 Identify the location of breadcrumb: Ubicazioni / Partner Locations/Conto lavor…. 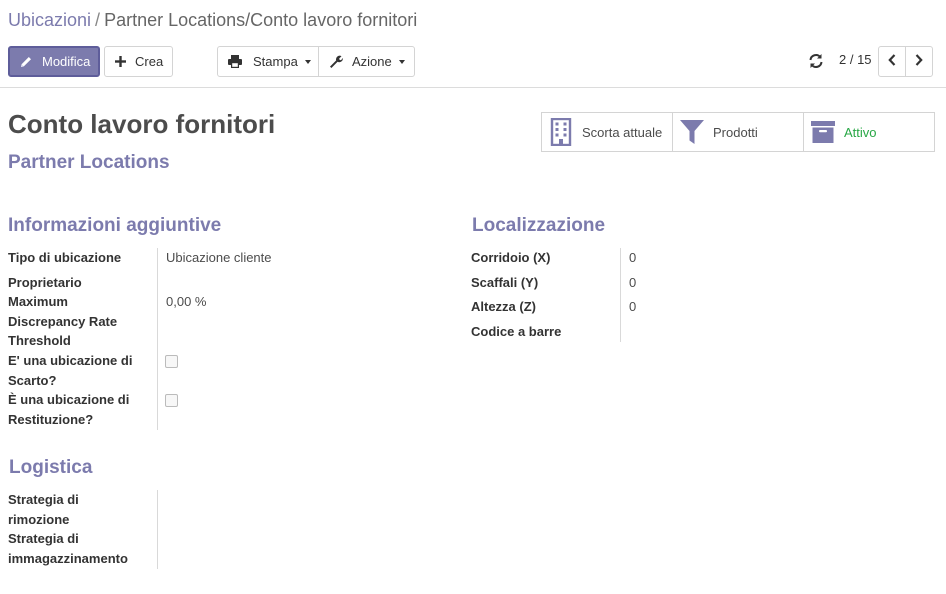
(212, 20).